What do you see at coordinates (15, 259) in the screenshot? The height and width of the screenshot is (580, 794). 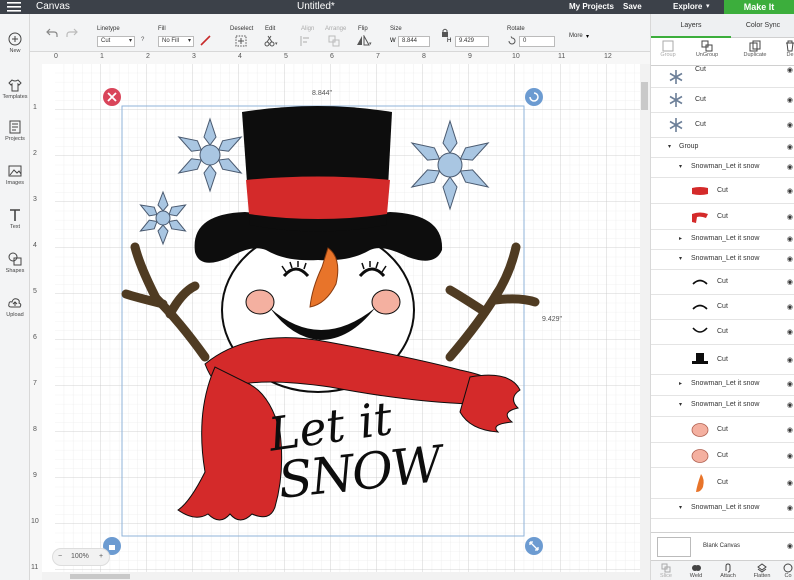 I see `shapes-icon` at bounding box center [15, 259].